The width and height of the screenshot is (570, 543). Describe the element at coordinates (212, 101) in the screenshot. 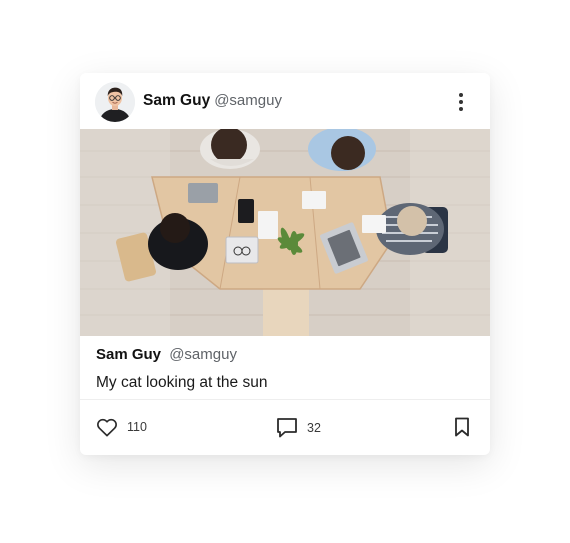

I see `post-author: Sam Guy @samguy` at that location.